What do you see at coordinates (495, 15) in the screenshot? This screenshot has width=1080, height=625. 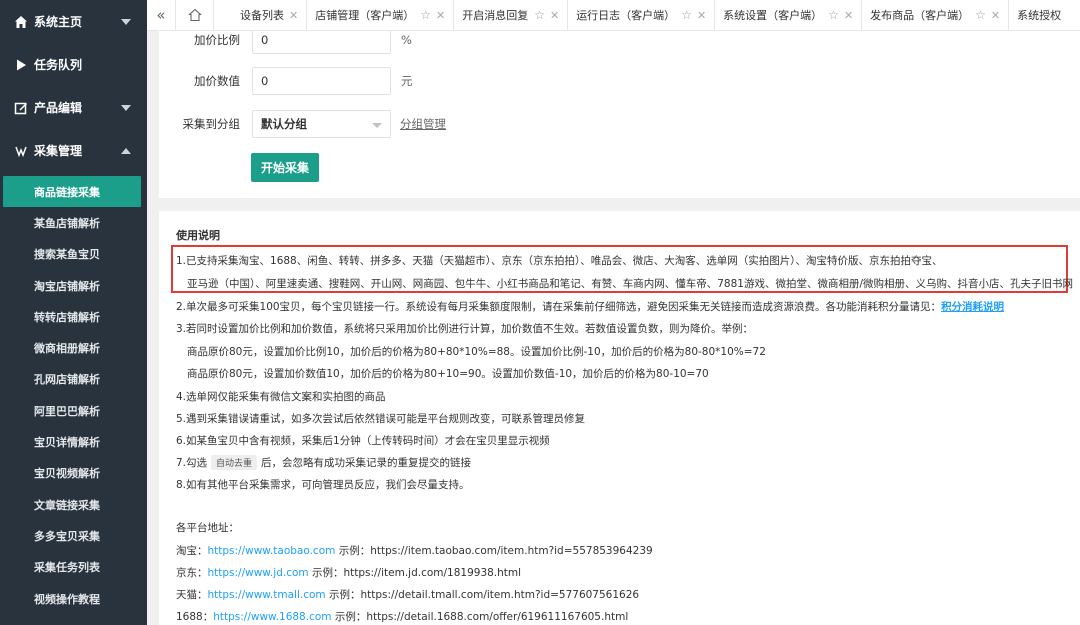 I see `tab-label: 开启消息回复` at bounding box center [495, 15].